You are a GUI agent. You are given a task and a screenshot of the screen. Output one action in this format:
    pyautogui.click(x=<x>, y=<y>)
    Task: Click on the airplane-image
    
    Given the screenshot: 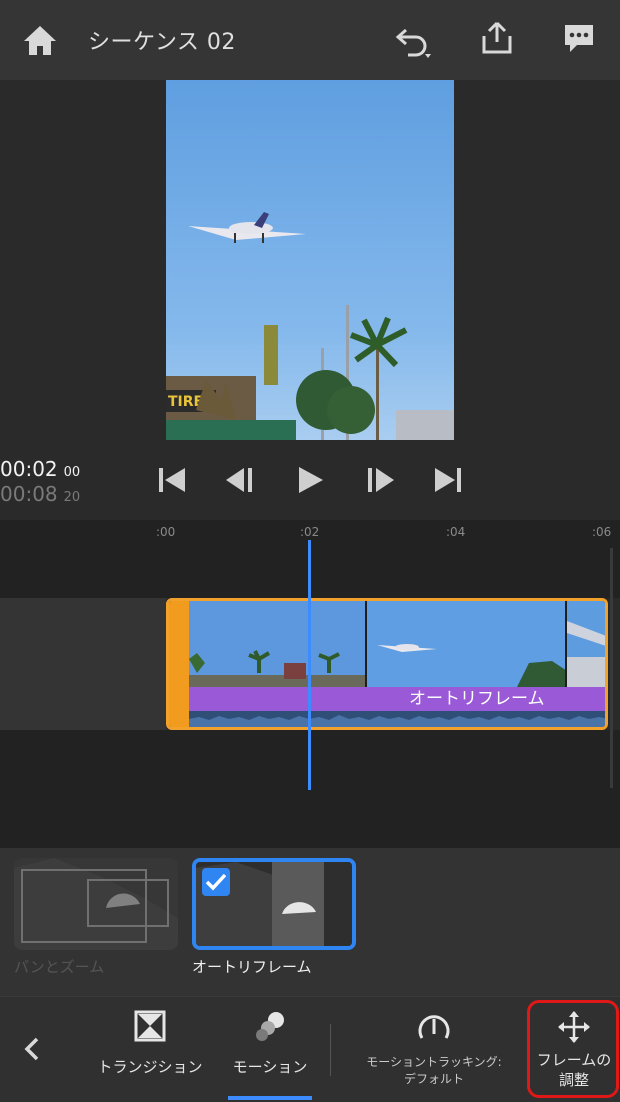 What is the action you would take?
    pyautogui.click(x=247, y=227)
    